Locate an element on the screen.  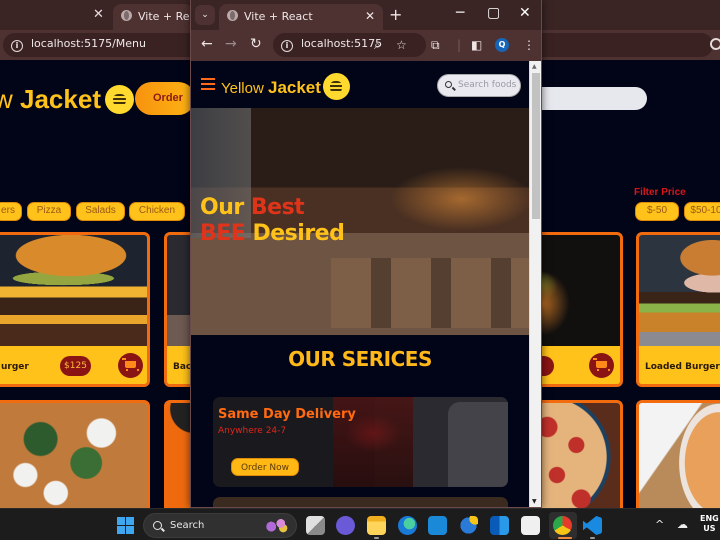
taskbar-search: Search is located at coordinates (220, 525).